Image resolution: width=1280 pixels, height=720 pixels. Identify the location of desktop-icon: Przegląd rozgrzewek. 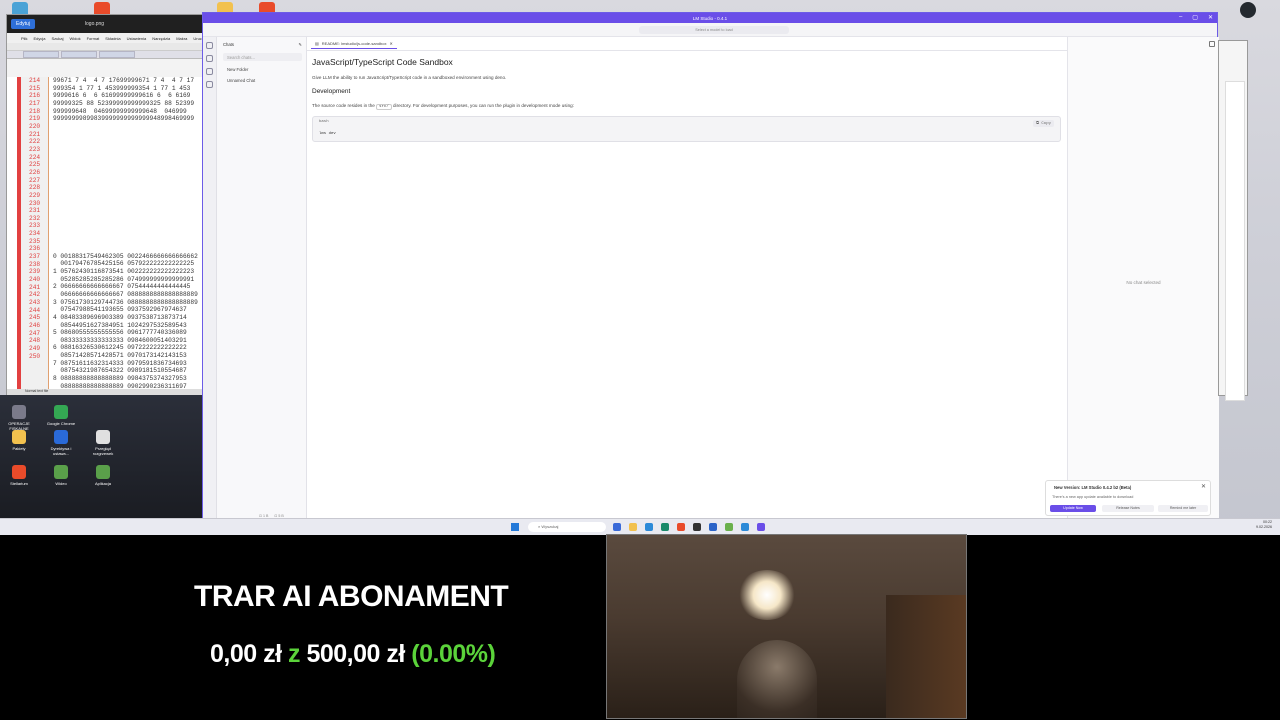
(103, 443).